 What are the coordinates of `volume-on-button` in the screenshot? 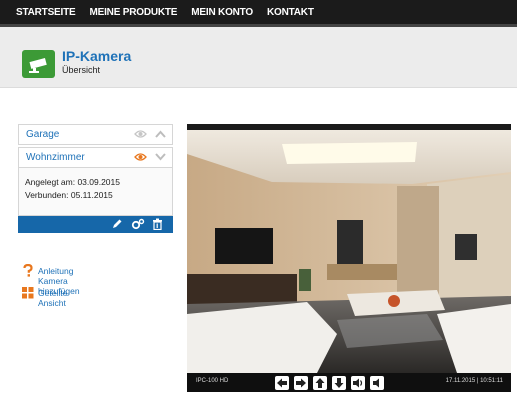 It's located at (358, 383).